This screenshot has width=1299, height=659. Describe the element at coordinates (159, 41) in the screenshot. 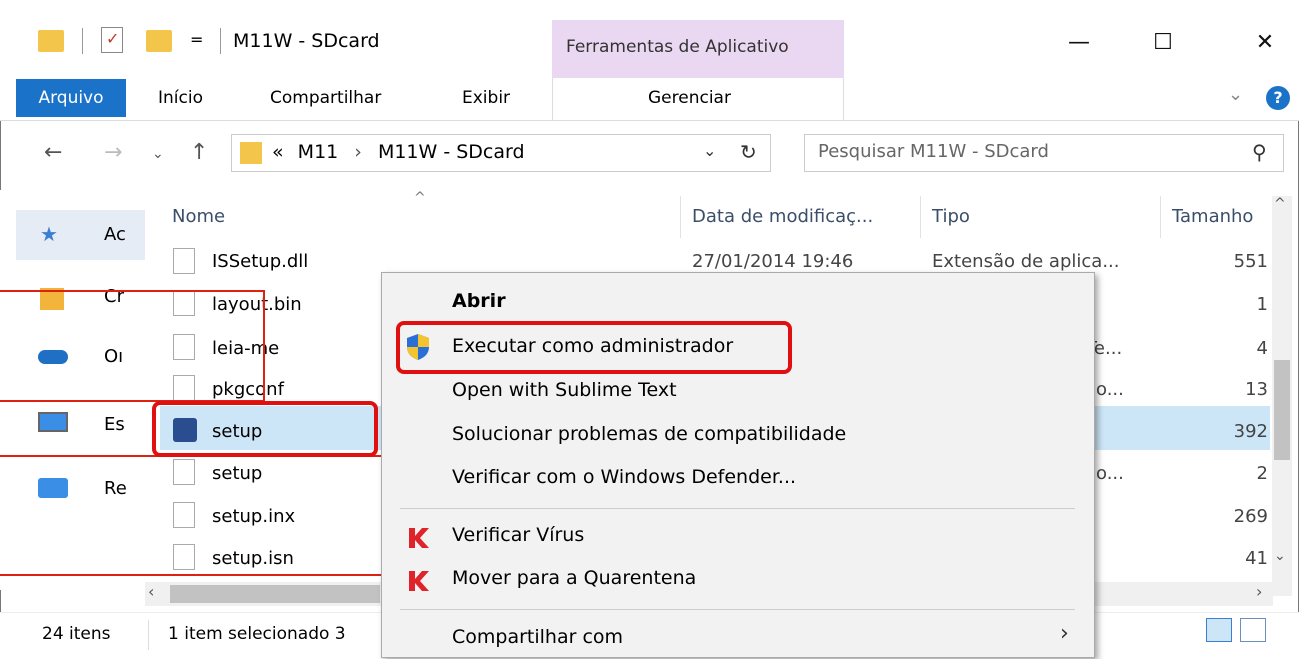

I see `new-folder-icon` at that location.